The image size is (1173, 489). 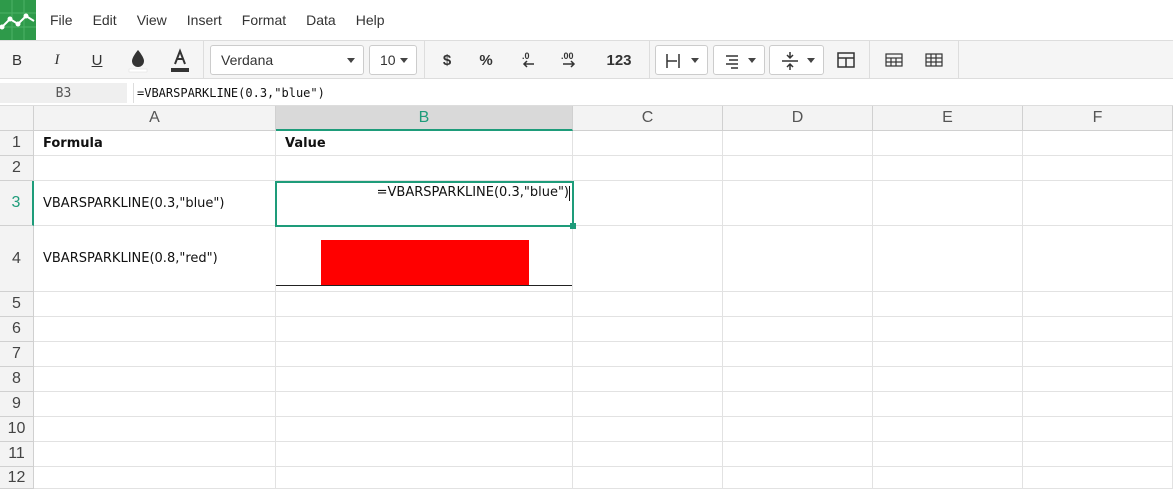 I want to click on menu-help: Help, so click(x=370, y=20).